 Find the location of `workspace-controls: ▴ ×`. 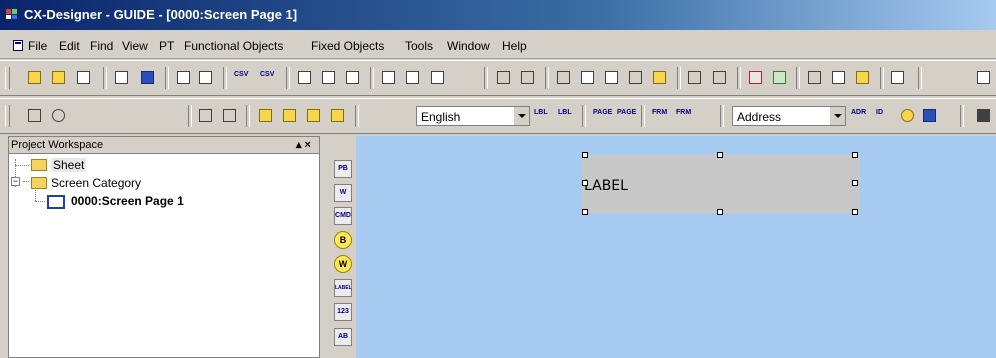

workspace-controls: ▴ × is located at coordinates (303, 144).